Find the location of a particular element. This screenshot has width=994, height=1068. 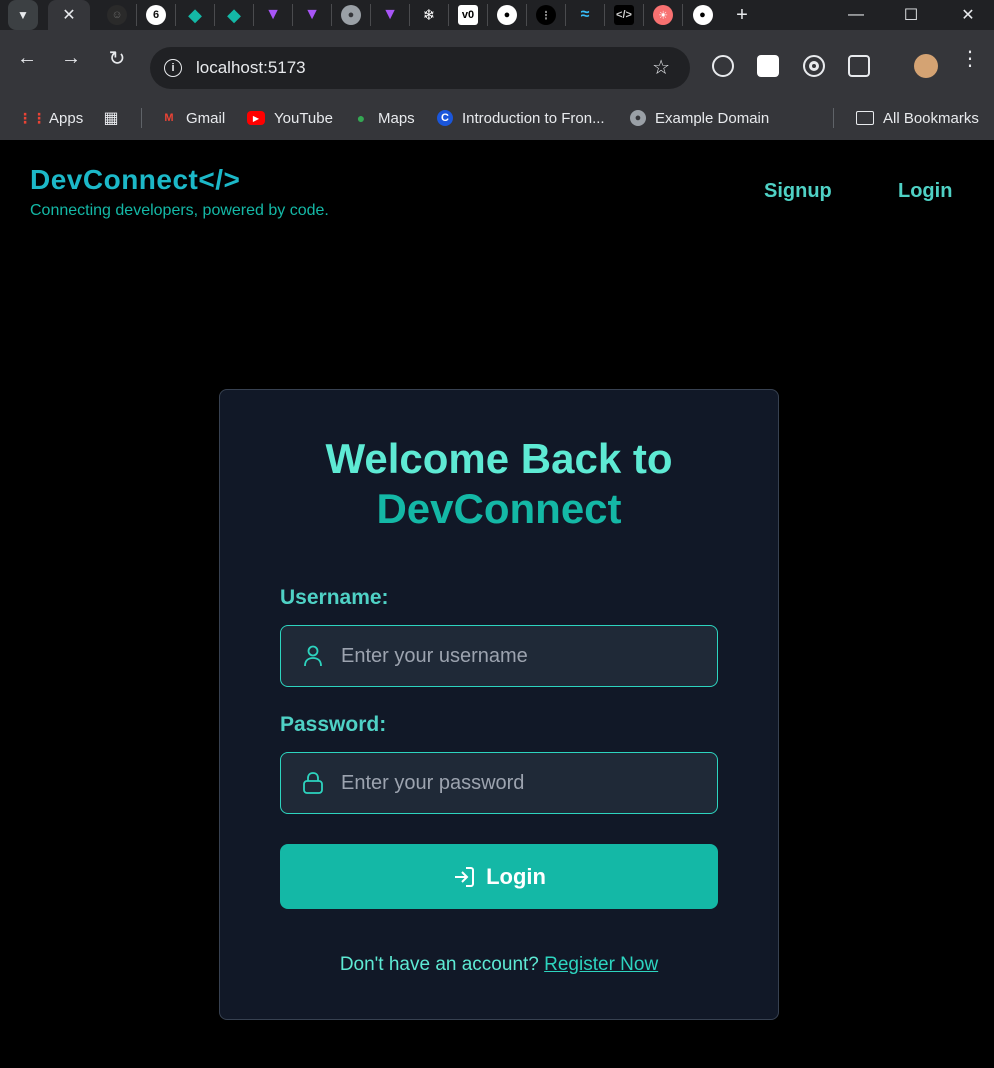

bookmark-label: Example Domain is located at coordinates (712, 118).